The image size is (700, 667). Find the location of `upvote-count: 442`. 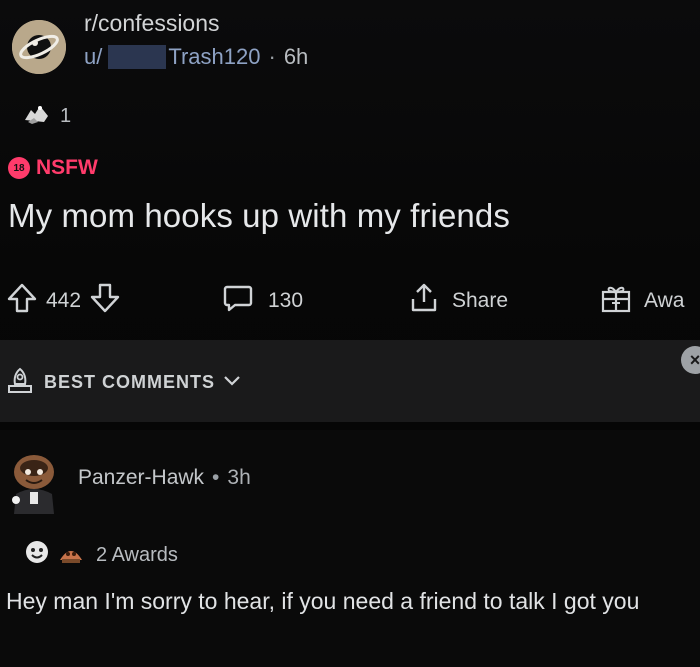

upvote-count: 442 is located at coordinates (64, 300).